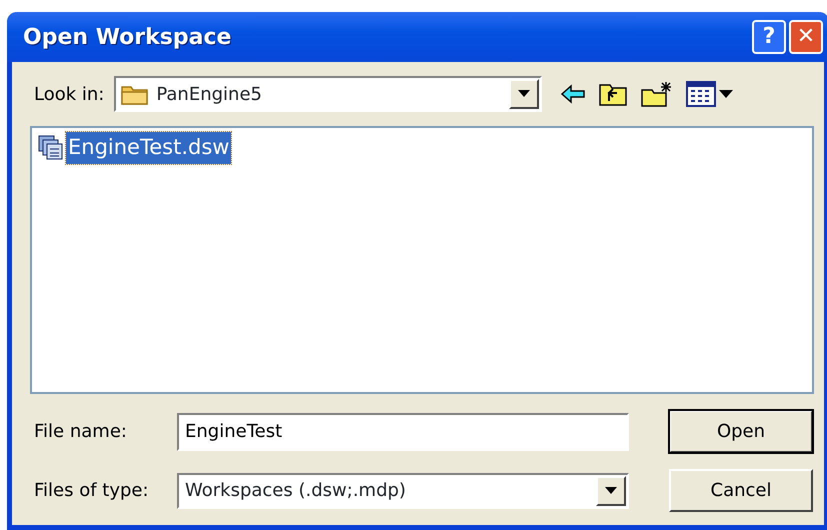 The image size is (827, 530). Describe the element at coordinates (741, 490) in the screenshot. I see `cancel-button: Cancel` at that location.